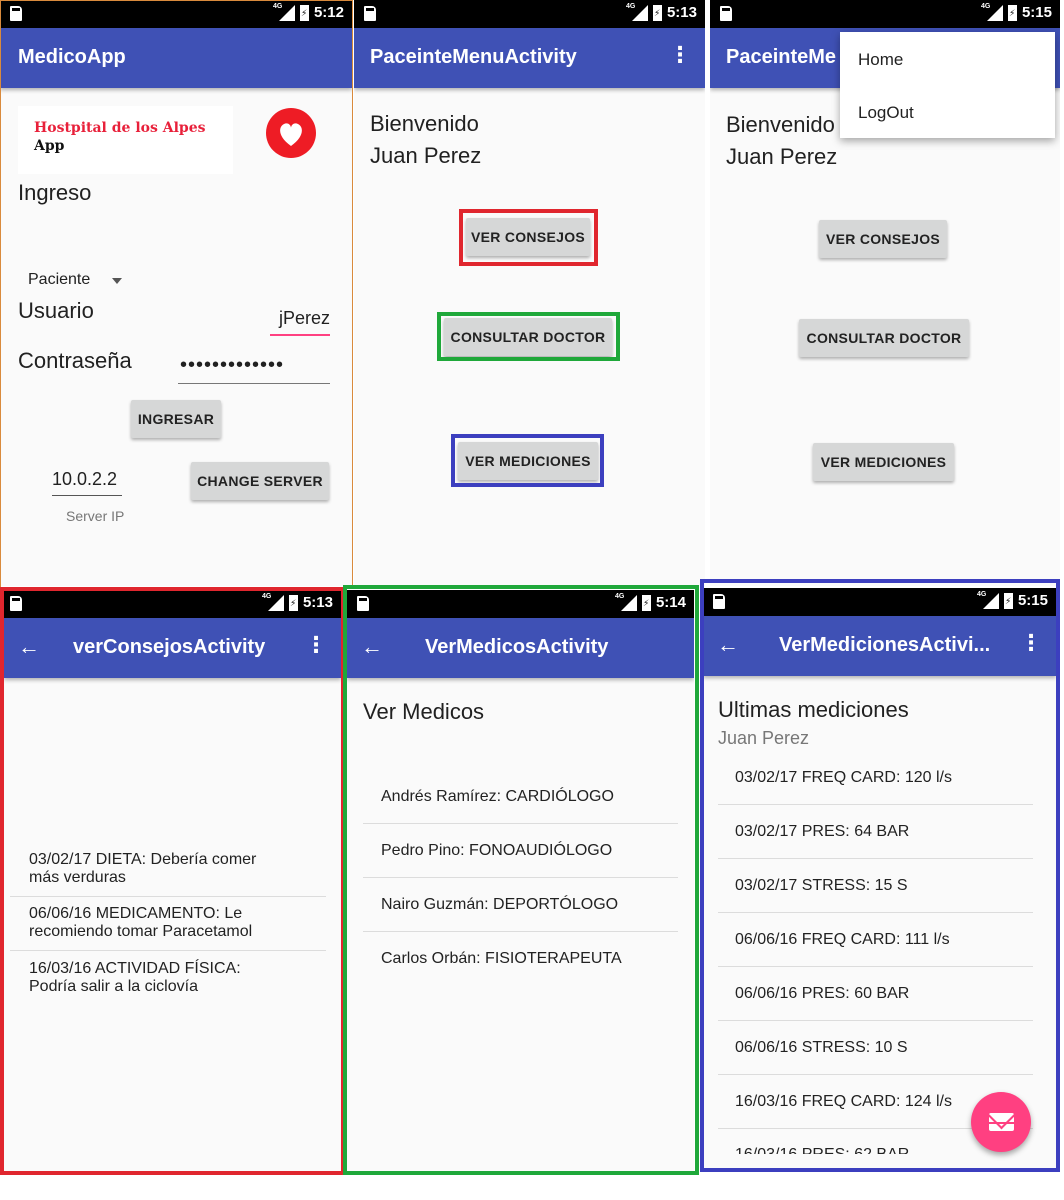 This screenshot has height=1200, width=1064. I want to click on overflow-menu: Home LogOut, so click(947, 85).